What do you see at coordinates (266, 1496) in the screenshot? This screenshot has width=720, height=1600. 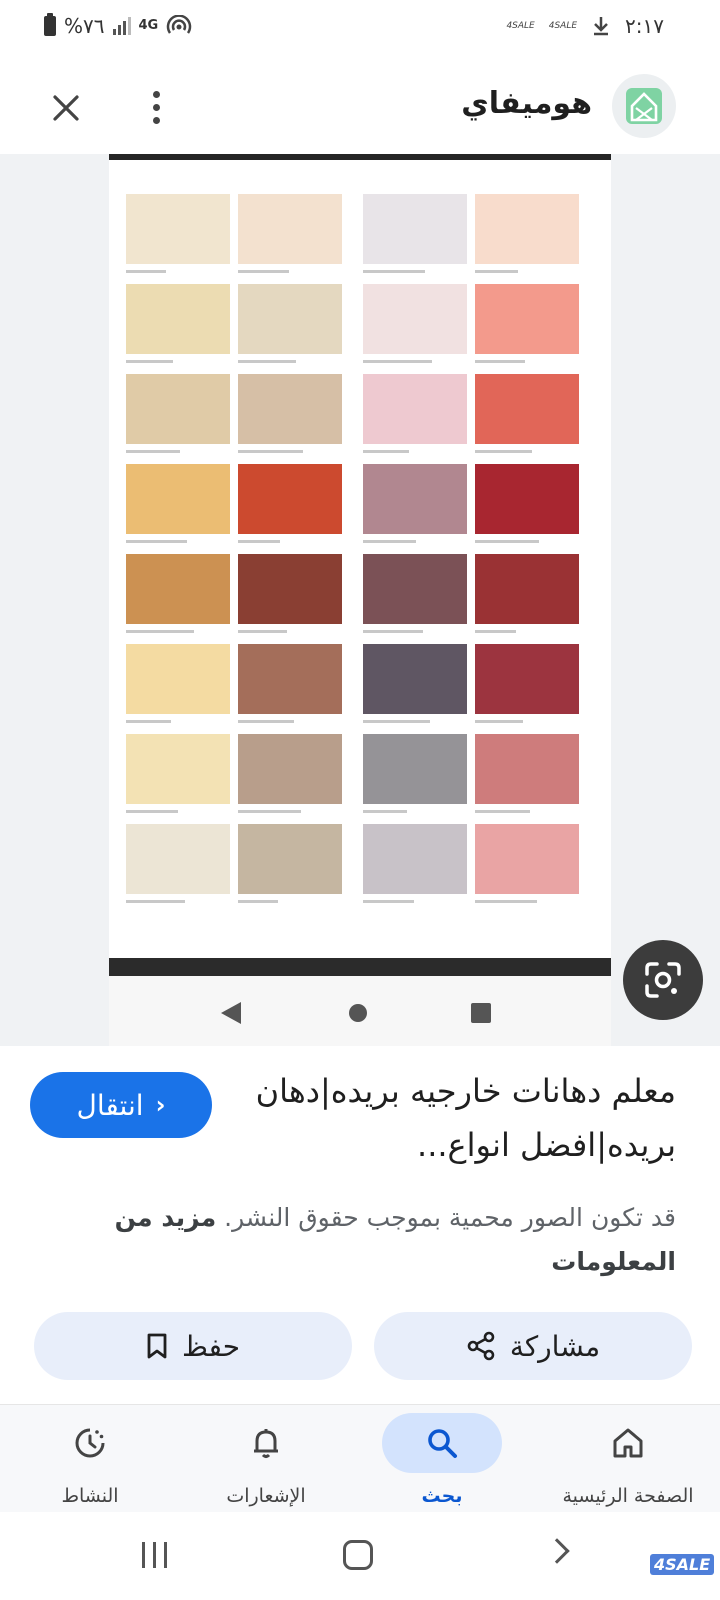 I see `nav-notifications-label: الإشعارات` at bounding box center [266, 1496].